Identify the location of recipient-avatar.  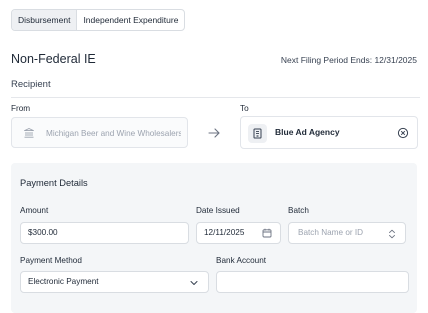
(257, 133).